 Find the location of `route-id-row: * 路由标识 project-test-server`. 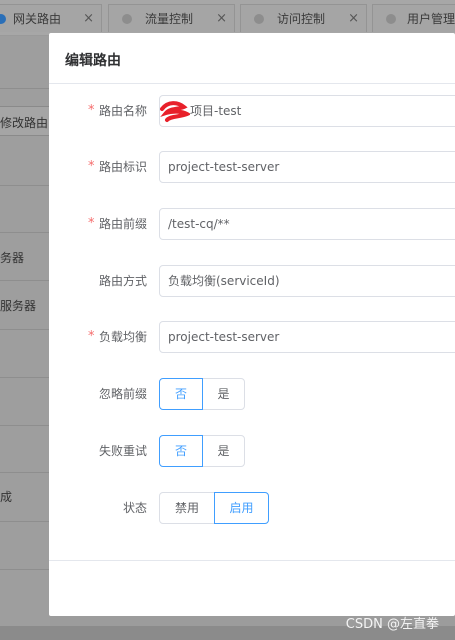

route-id-row: * 路由标识 project-test-server is located at coordinates (252, 167).